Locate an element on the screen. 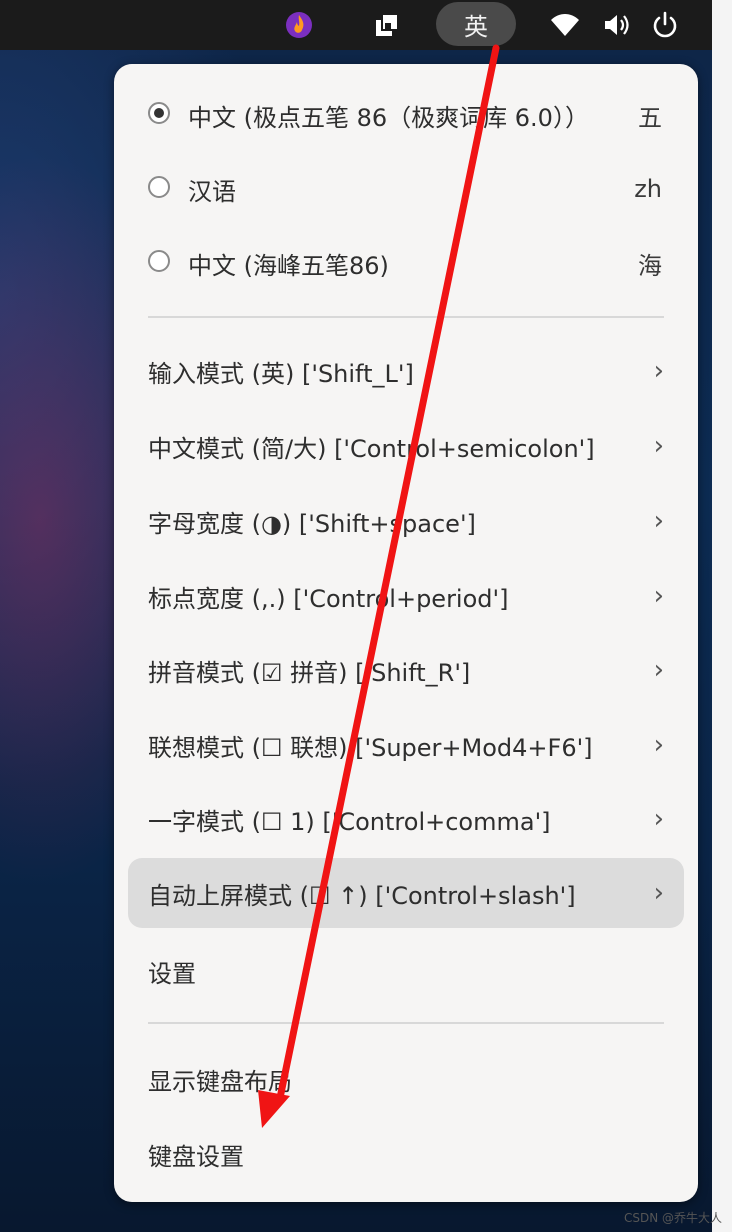 The height and width of the screenshot is (1232, 732). submenu-chinese-mode: 中文模式 (简/大) ['Control+semicolon'] › is located at coordinates (406, 446).